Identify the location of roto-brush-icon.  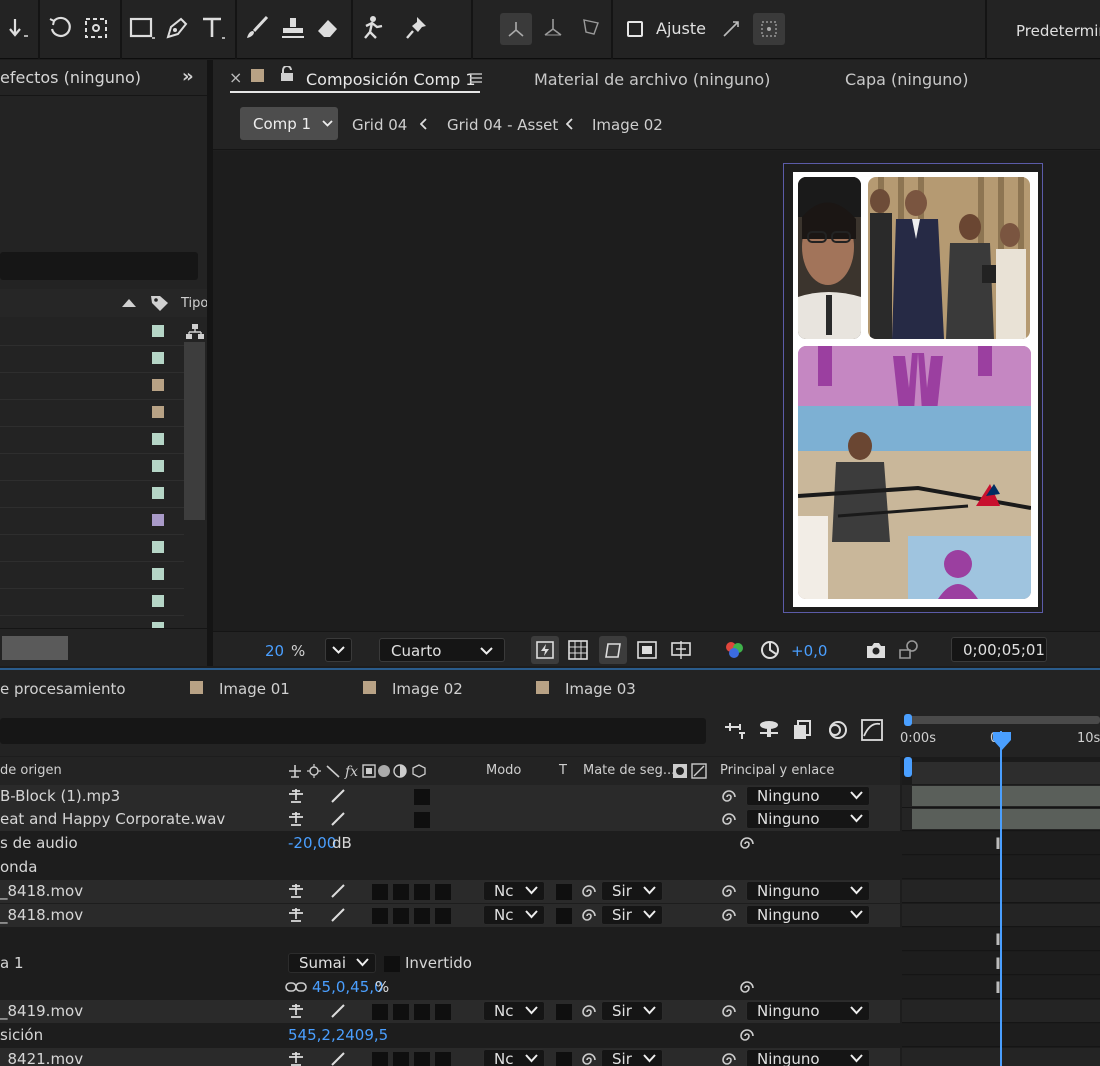
(374, 28).